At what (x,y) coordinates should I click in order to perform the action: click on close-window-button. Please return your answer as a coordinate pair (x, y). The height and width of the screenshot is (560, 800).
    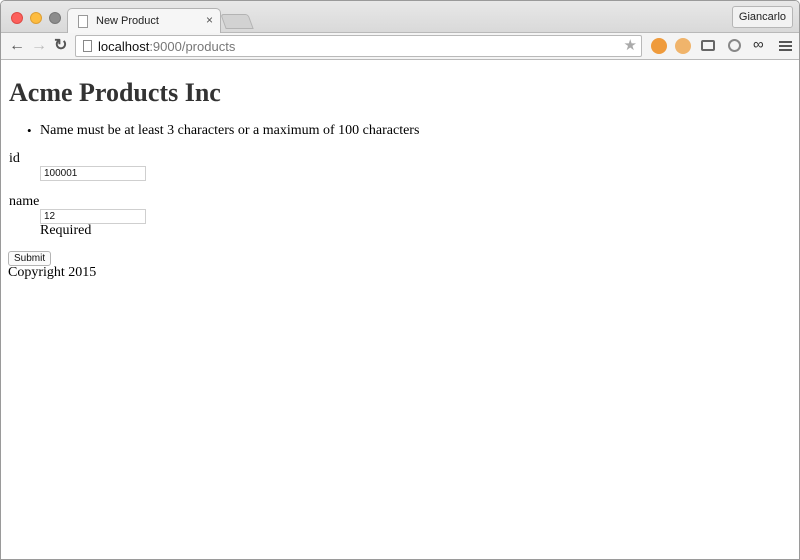
    Looking at the image, I should click on (17, 18).